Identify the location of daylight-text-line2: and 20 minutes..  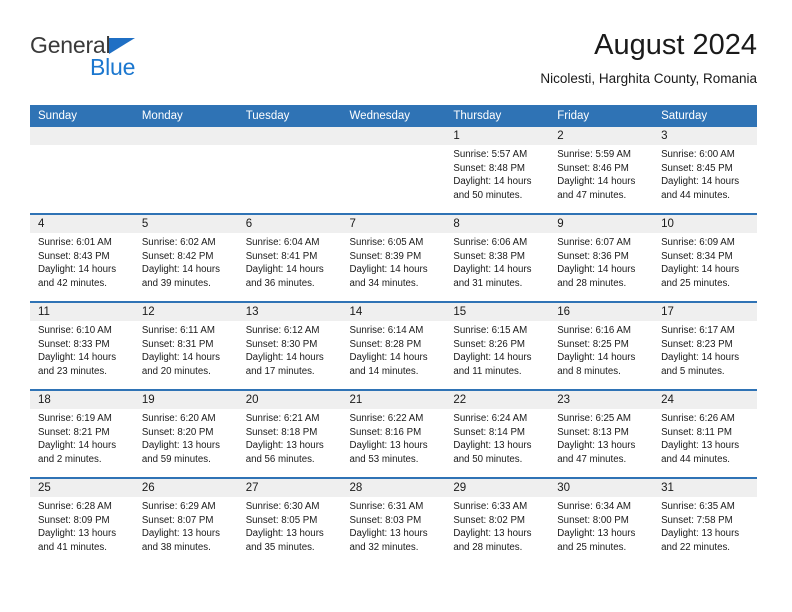
(176, 371).